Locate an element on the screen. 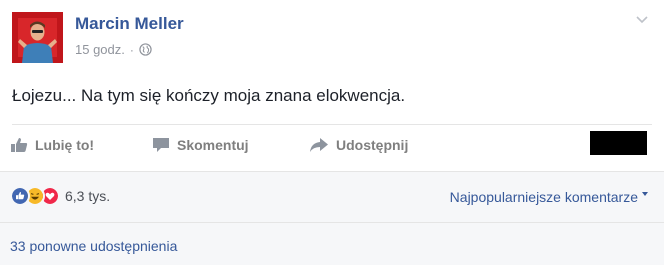  caret-down-icon is located at coordinates (645, 194).